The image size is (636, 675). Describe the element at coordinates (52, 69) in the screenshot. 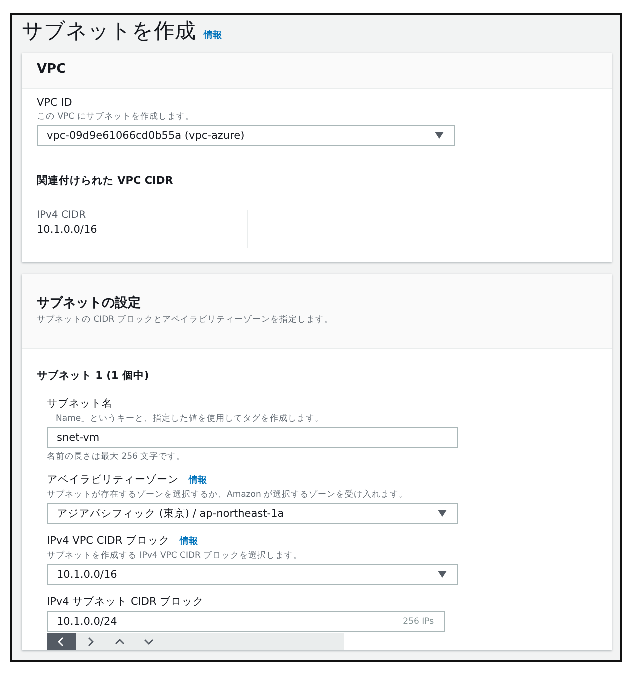

I see `section-title: VPC` at that location.